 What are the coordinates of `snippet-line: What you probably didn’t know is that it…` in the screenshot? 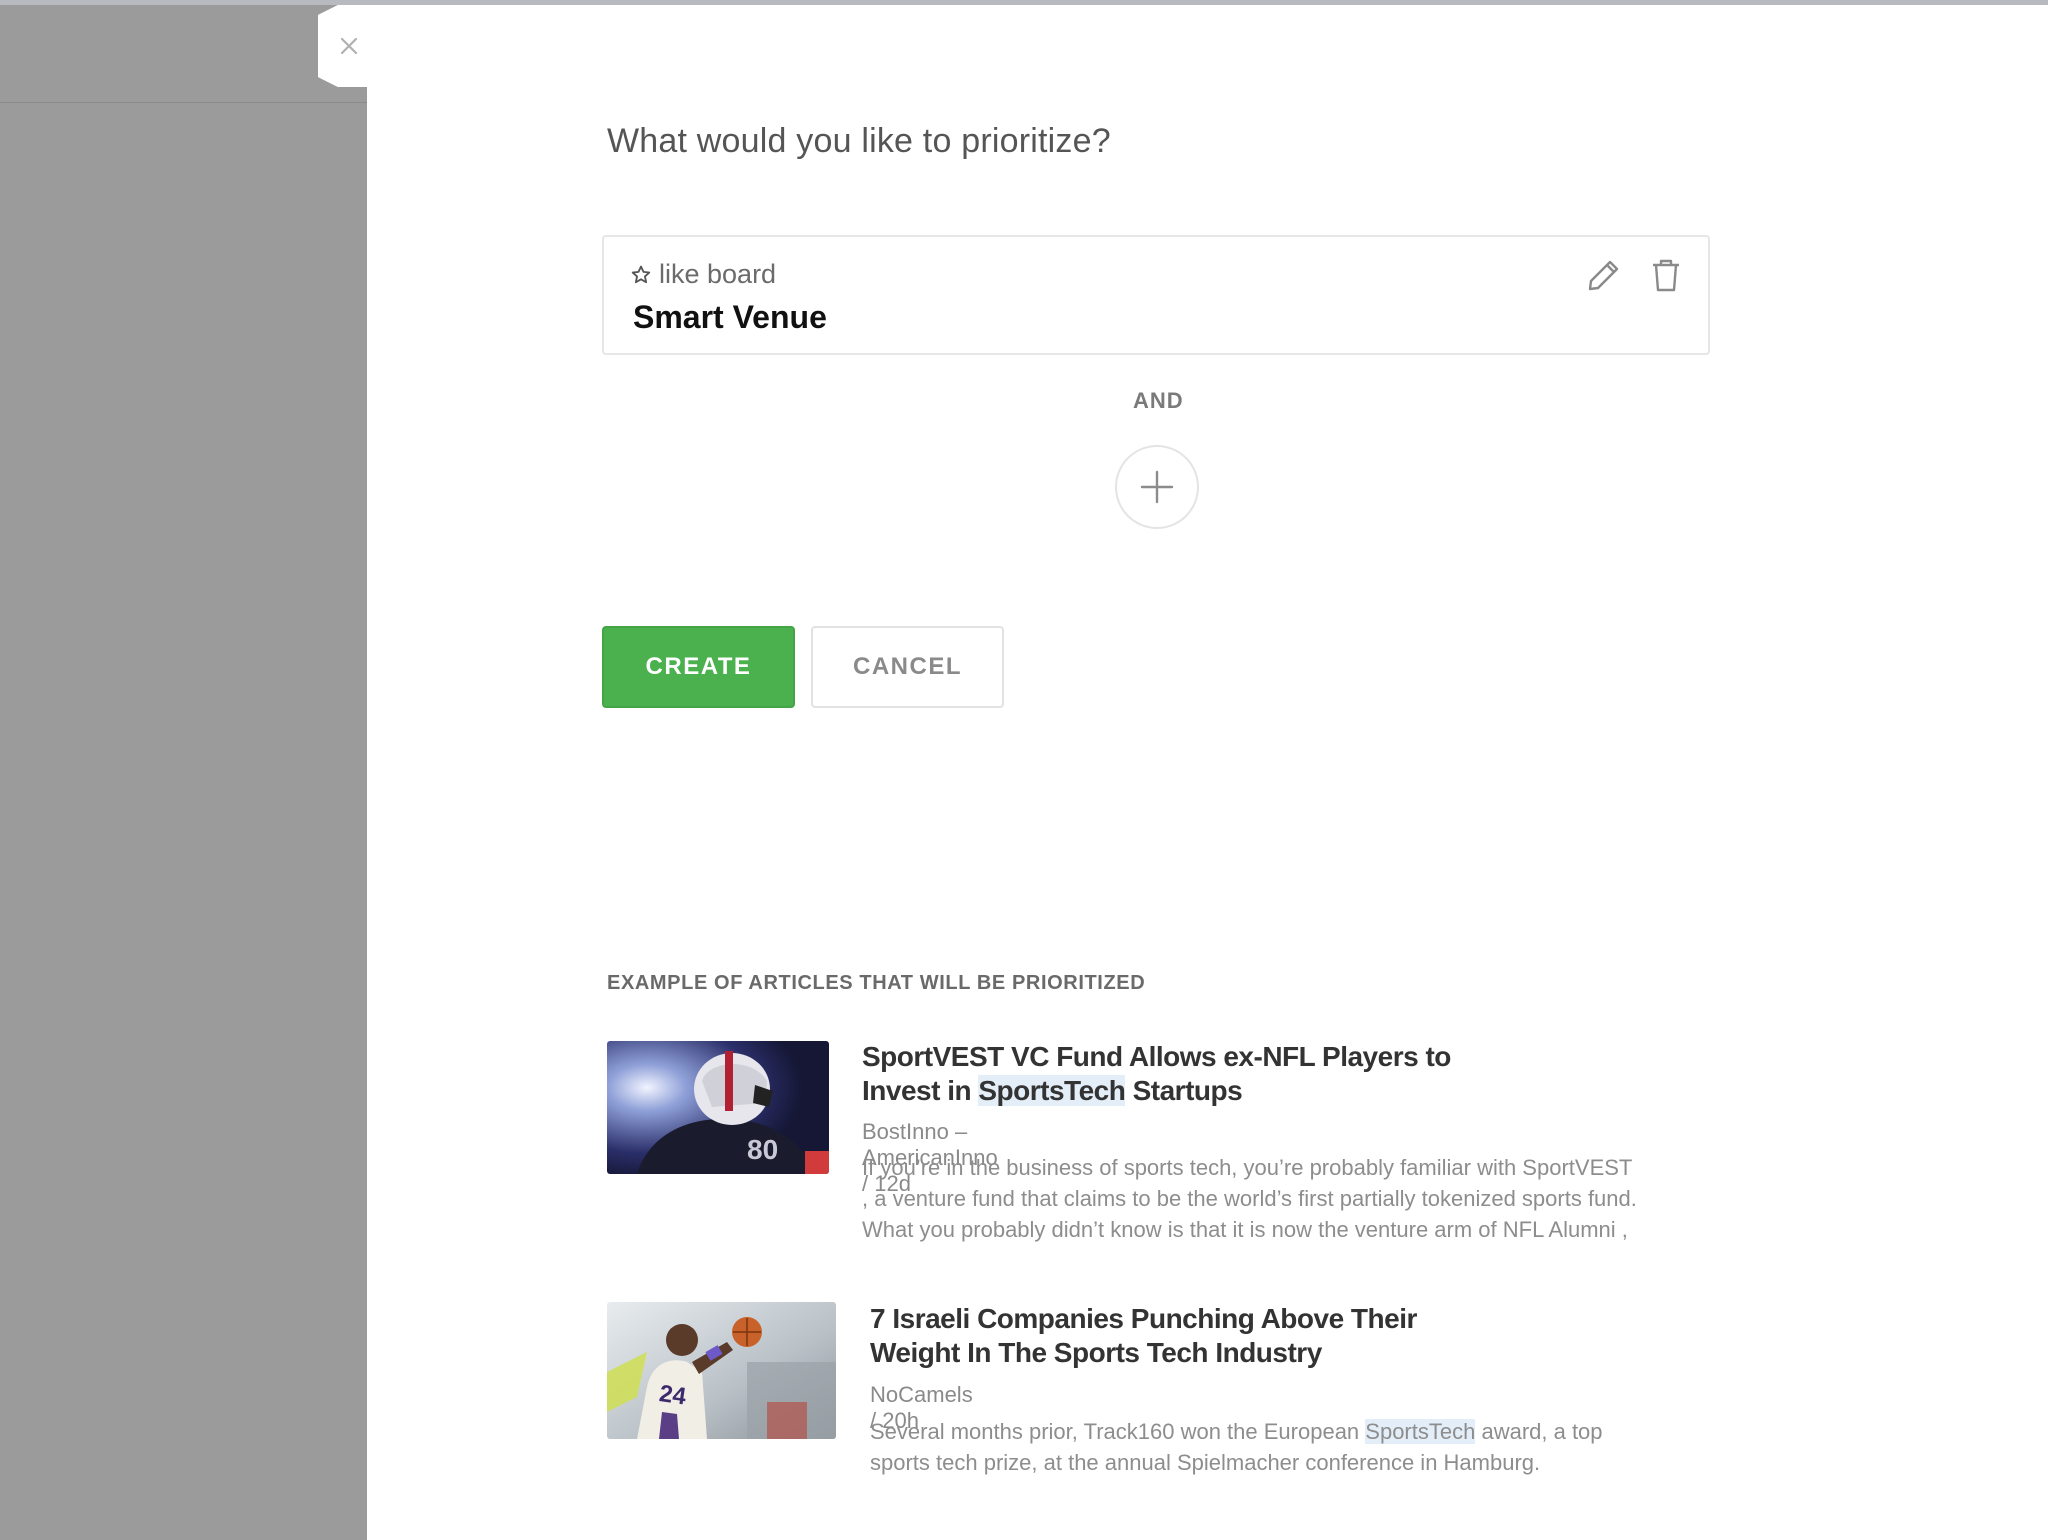 It's located at (1245, 1229).